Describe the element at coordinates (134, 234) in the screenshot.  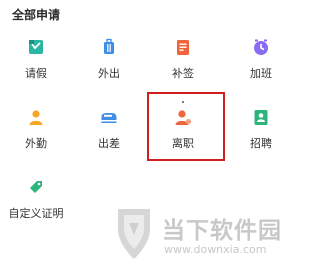
I see `watermark-logo-icon` at that location.